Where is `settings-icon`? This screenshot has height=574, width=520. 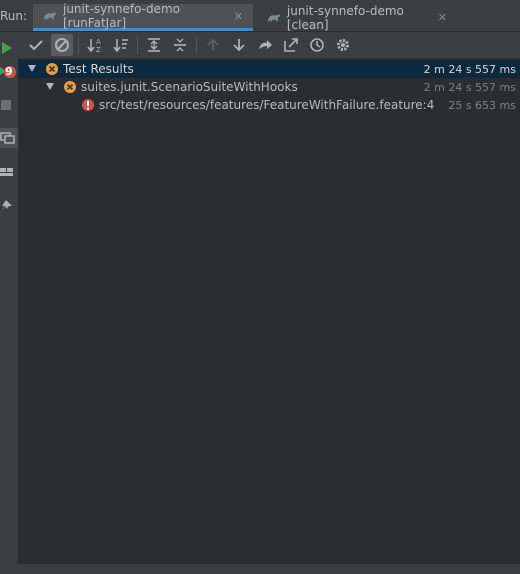
settings-icon is located at coordinates (343, 45).